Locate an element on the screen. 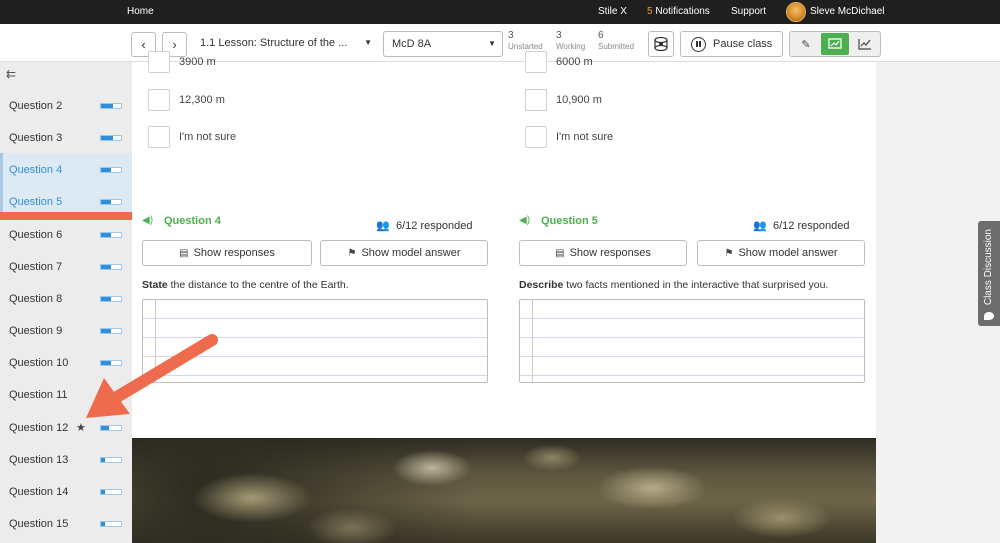  home-link: Home is located at coordinates (140, 11).